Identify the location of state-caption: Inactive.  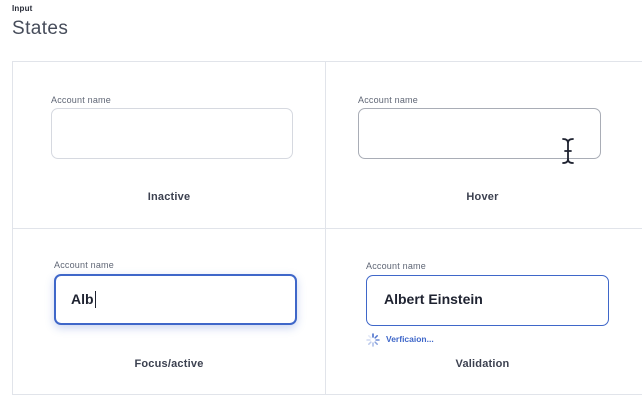
(169, 197).